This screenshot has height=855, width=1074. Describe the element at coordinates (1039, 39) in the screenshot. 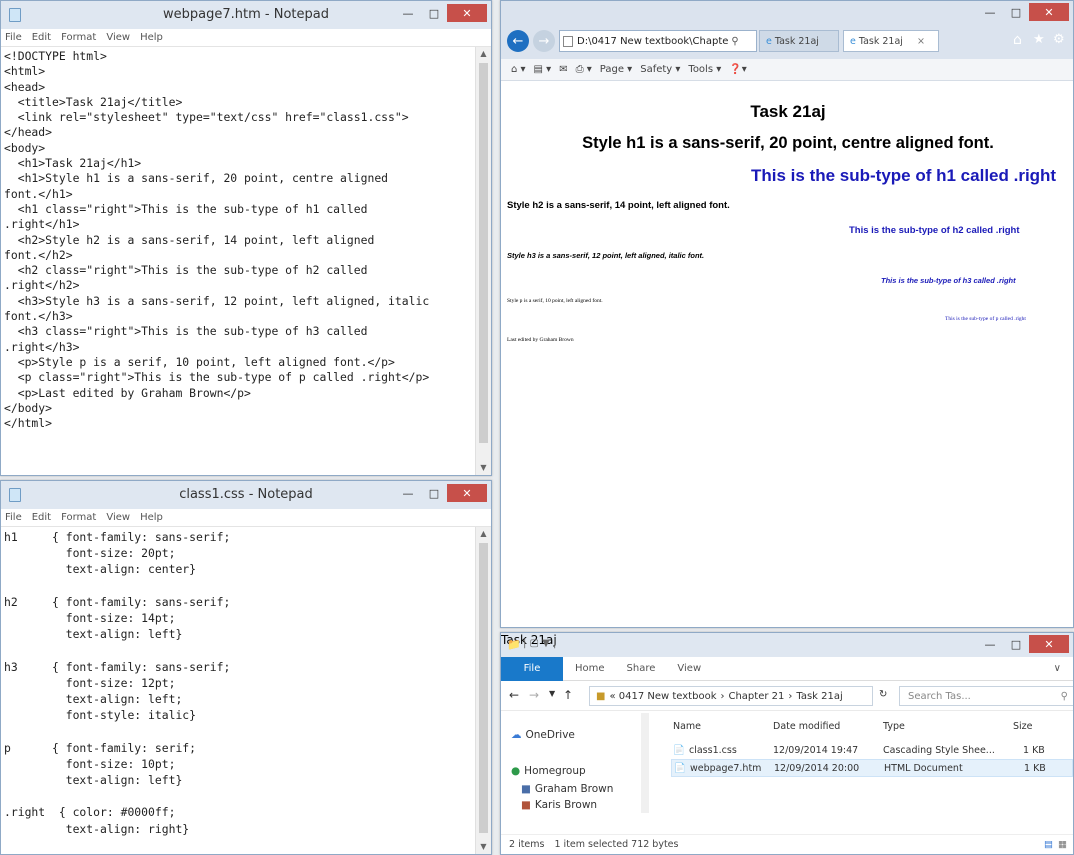

I see `favorites-icon: ★` at that location.